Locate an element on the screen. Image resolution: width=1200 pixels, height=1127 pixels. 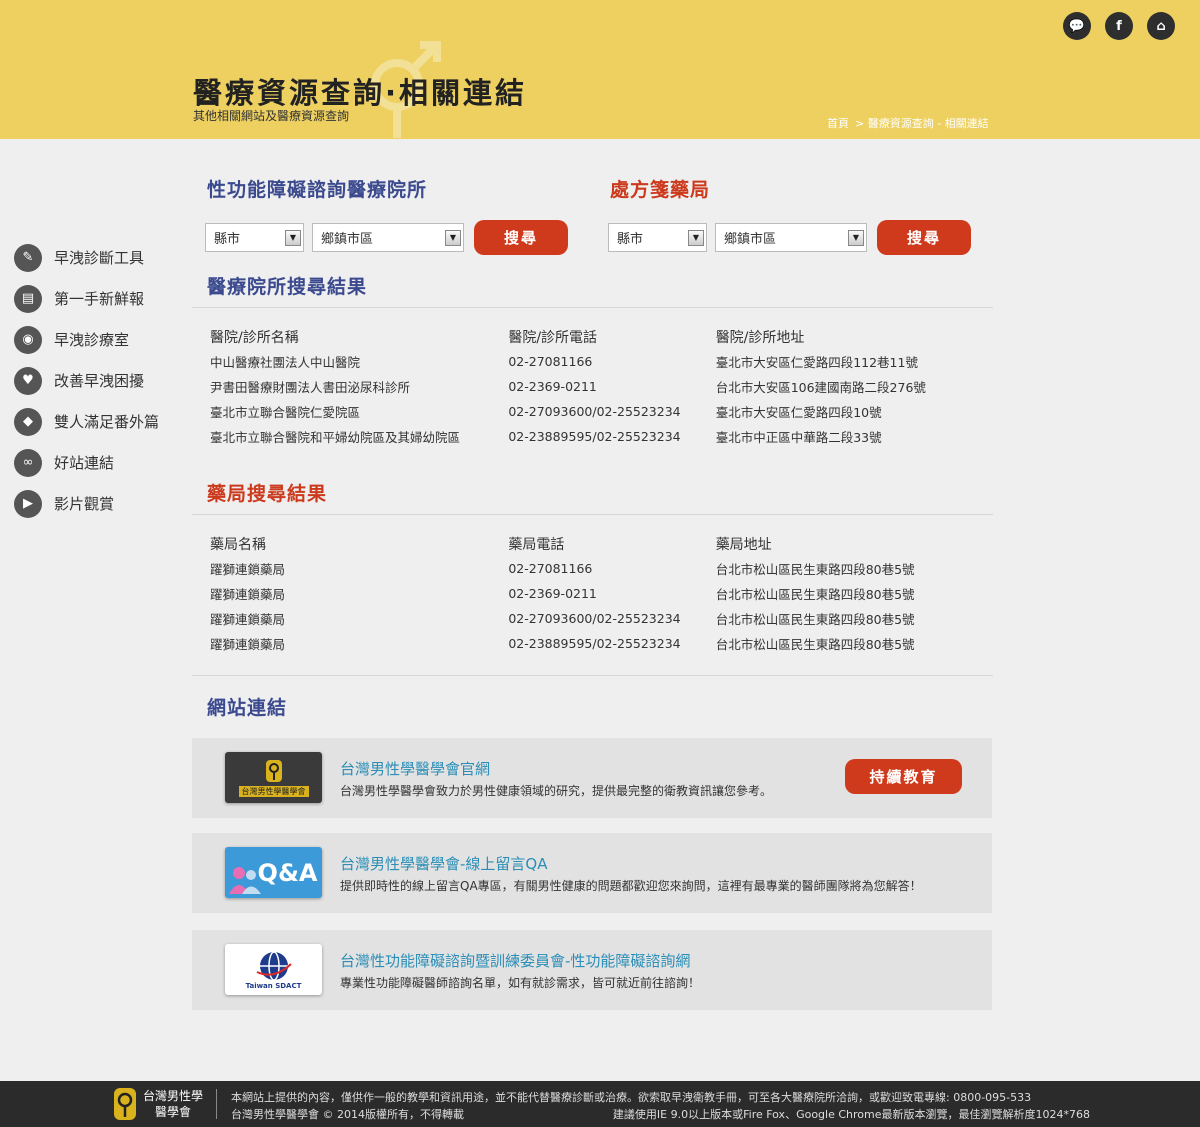
pharmacy-phone: 02-2369-0211 is located at coordinates (552, 593).